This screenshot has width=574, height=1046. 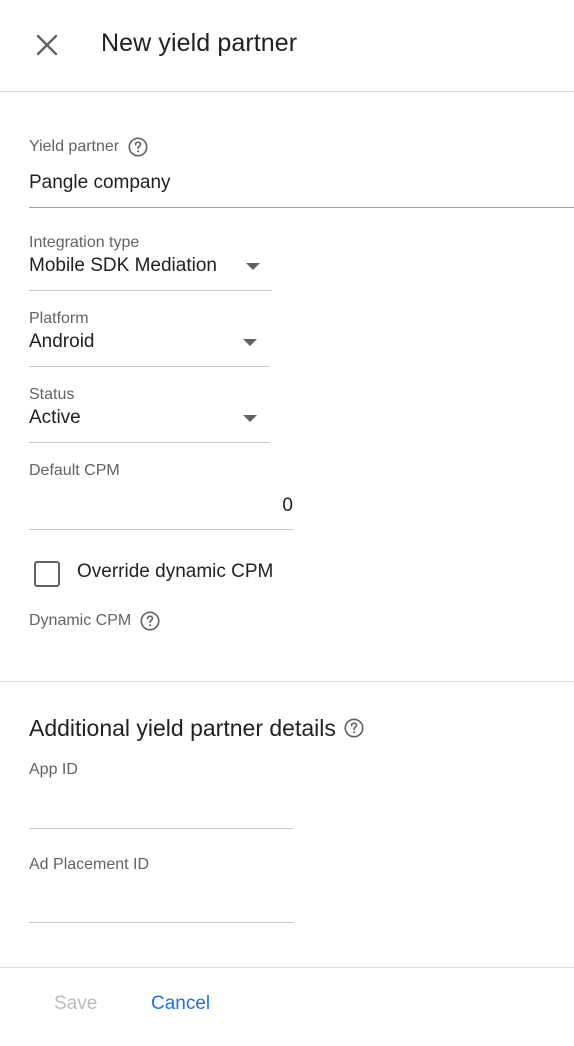 I want to click on close-button, so click(x=47, y=45).